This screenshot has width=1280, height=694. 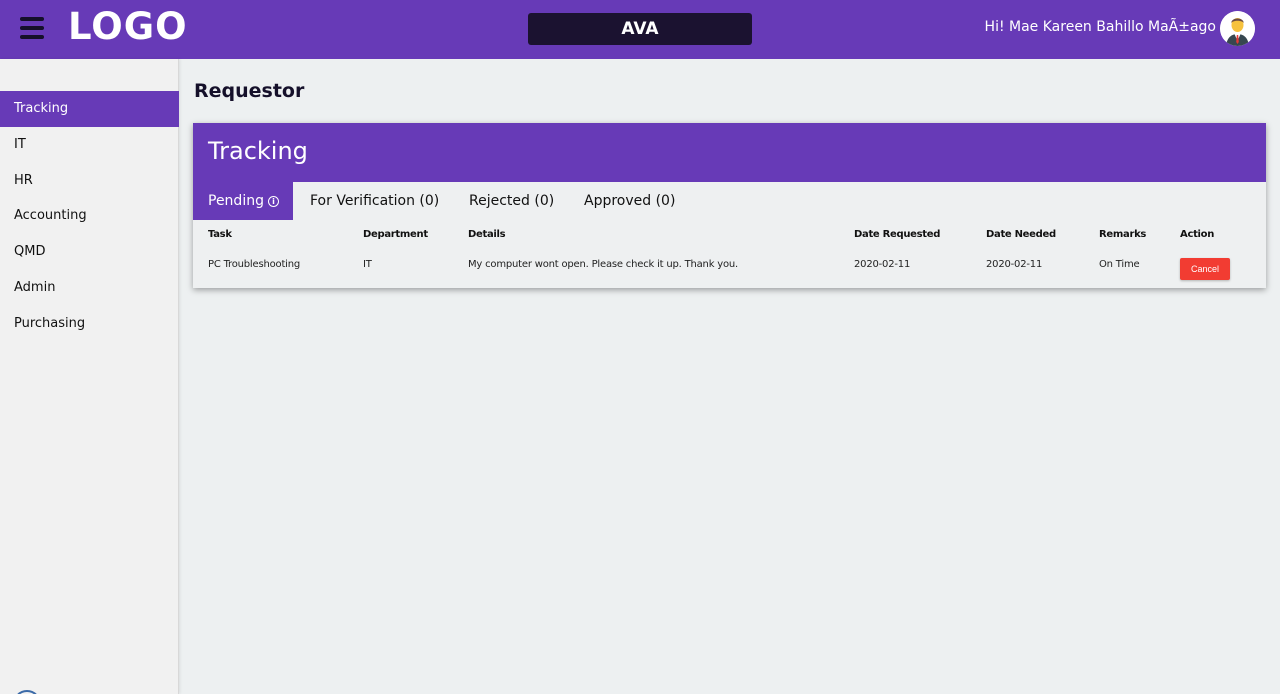 I want to click on cell-date-needed: 2020-02-11, so click(x=1014, y=264).